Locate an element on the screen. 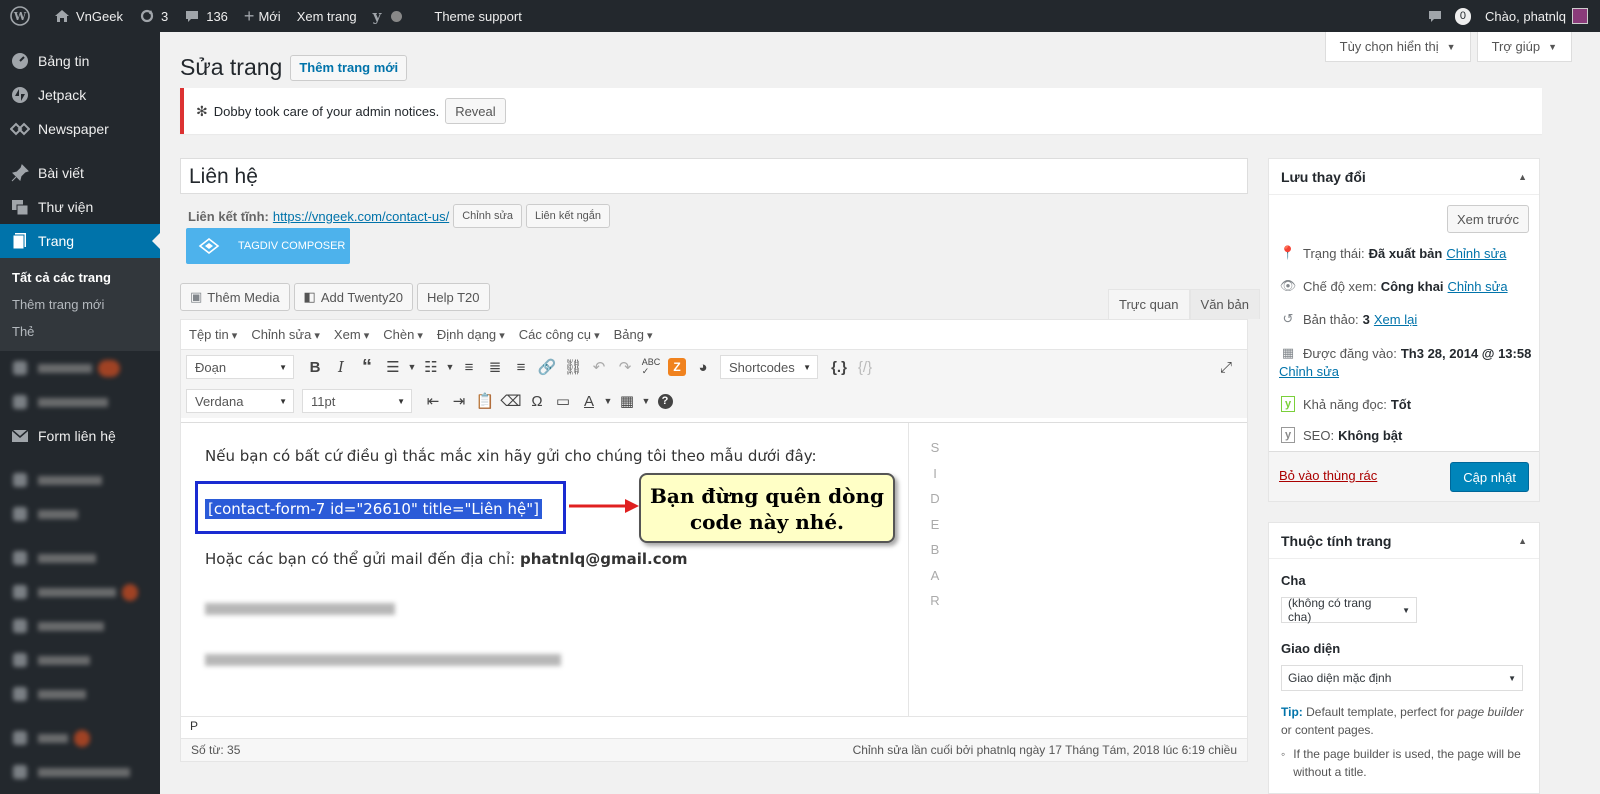 This screenshot has height=794, width=1600. trash-link: Bỏ vào thùng rác is located at coordinates (1328, 475).